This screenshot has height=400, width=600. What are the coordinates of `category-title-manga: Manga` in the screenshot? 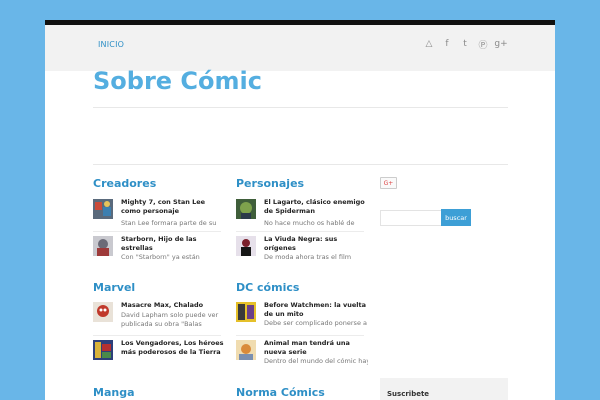 It's located at (114, 392).